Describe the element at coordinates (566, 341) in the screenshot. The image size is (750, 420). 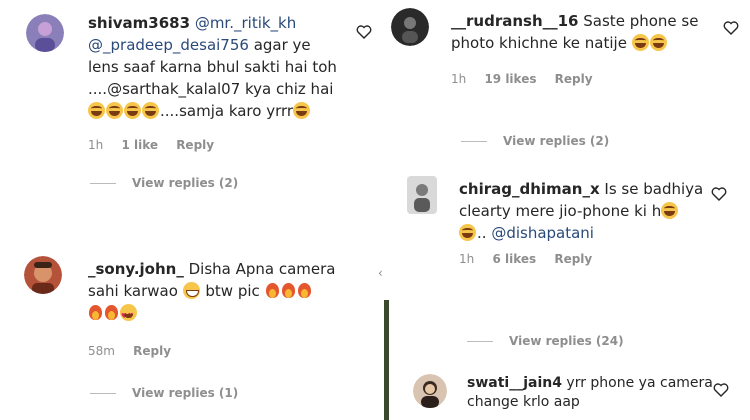
I see `view-replies-label: View replies (24)` at that location.